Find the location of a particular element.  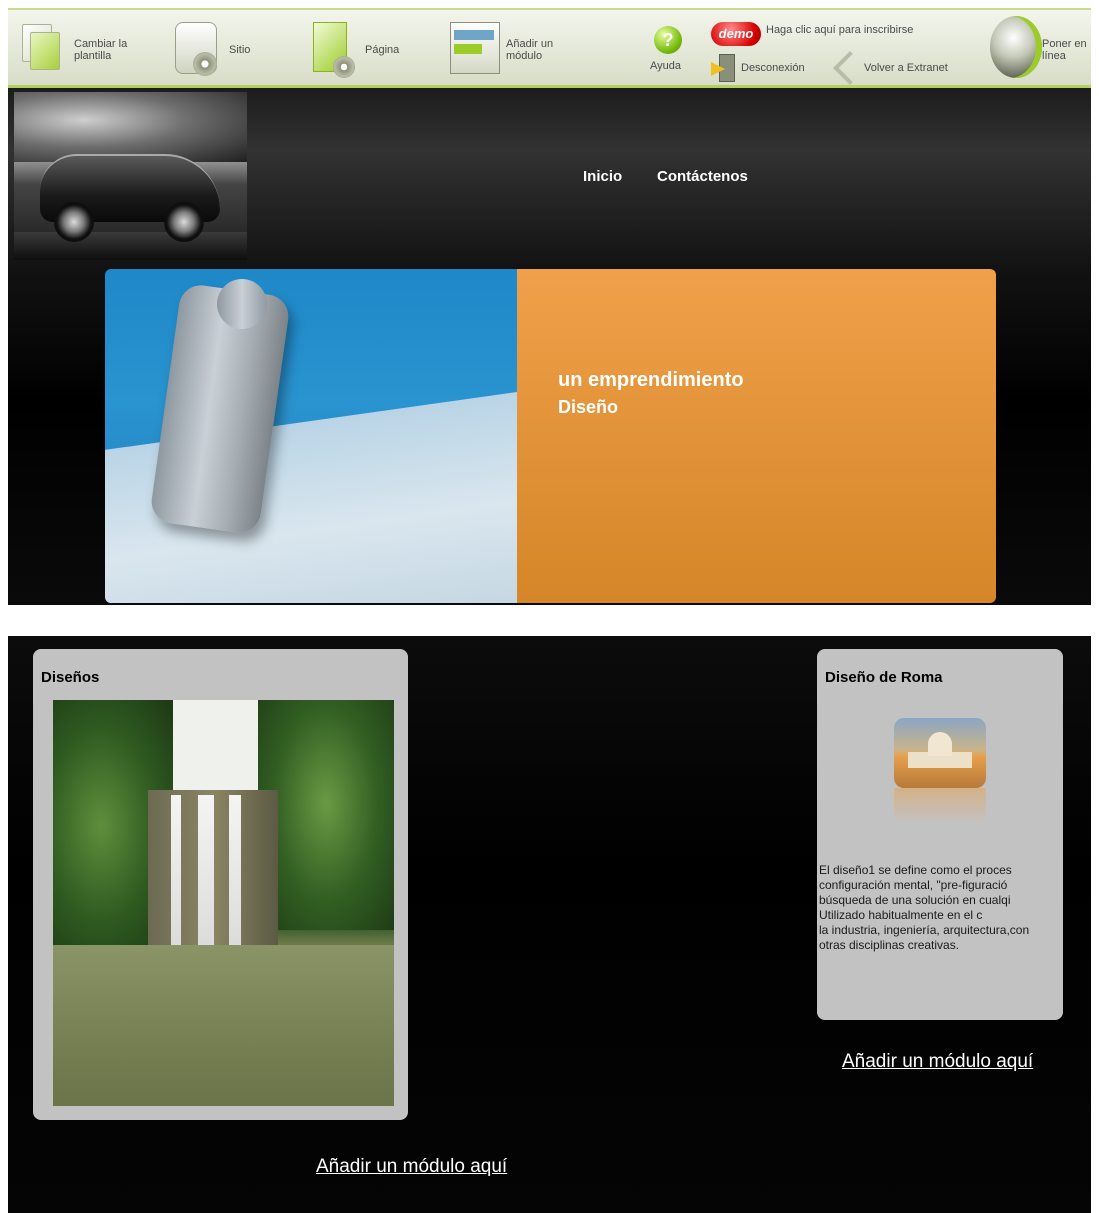

logout-icon is located at coordinates (723, 68).